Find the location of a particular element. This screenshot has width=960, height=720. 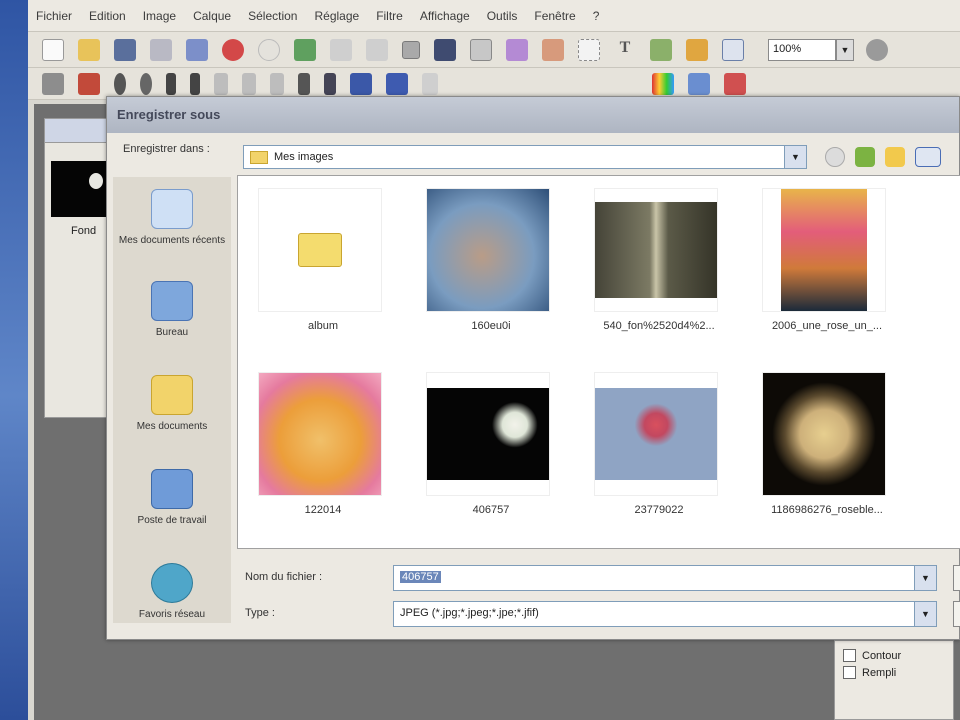

place-my-computer: Poste de travail is located at coordinates (172, 497).